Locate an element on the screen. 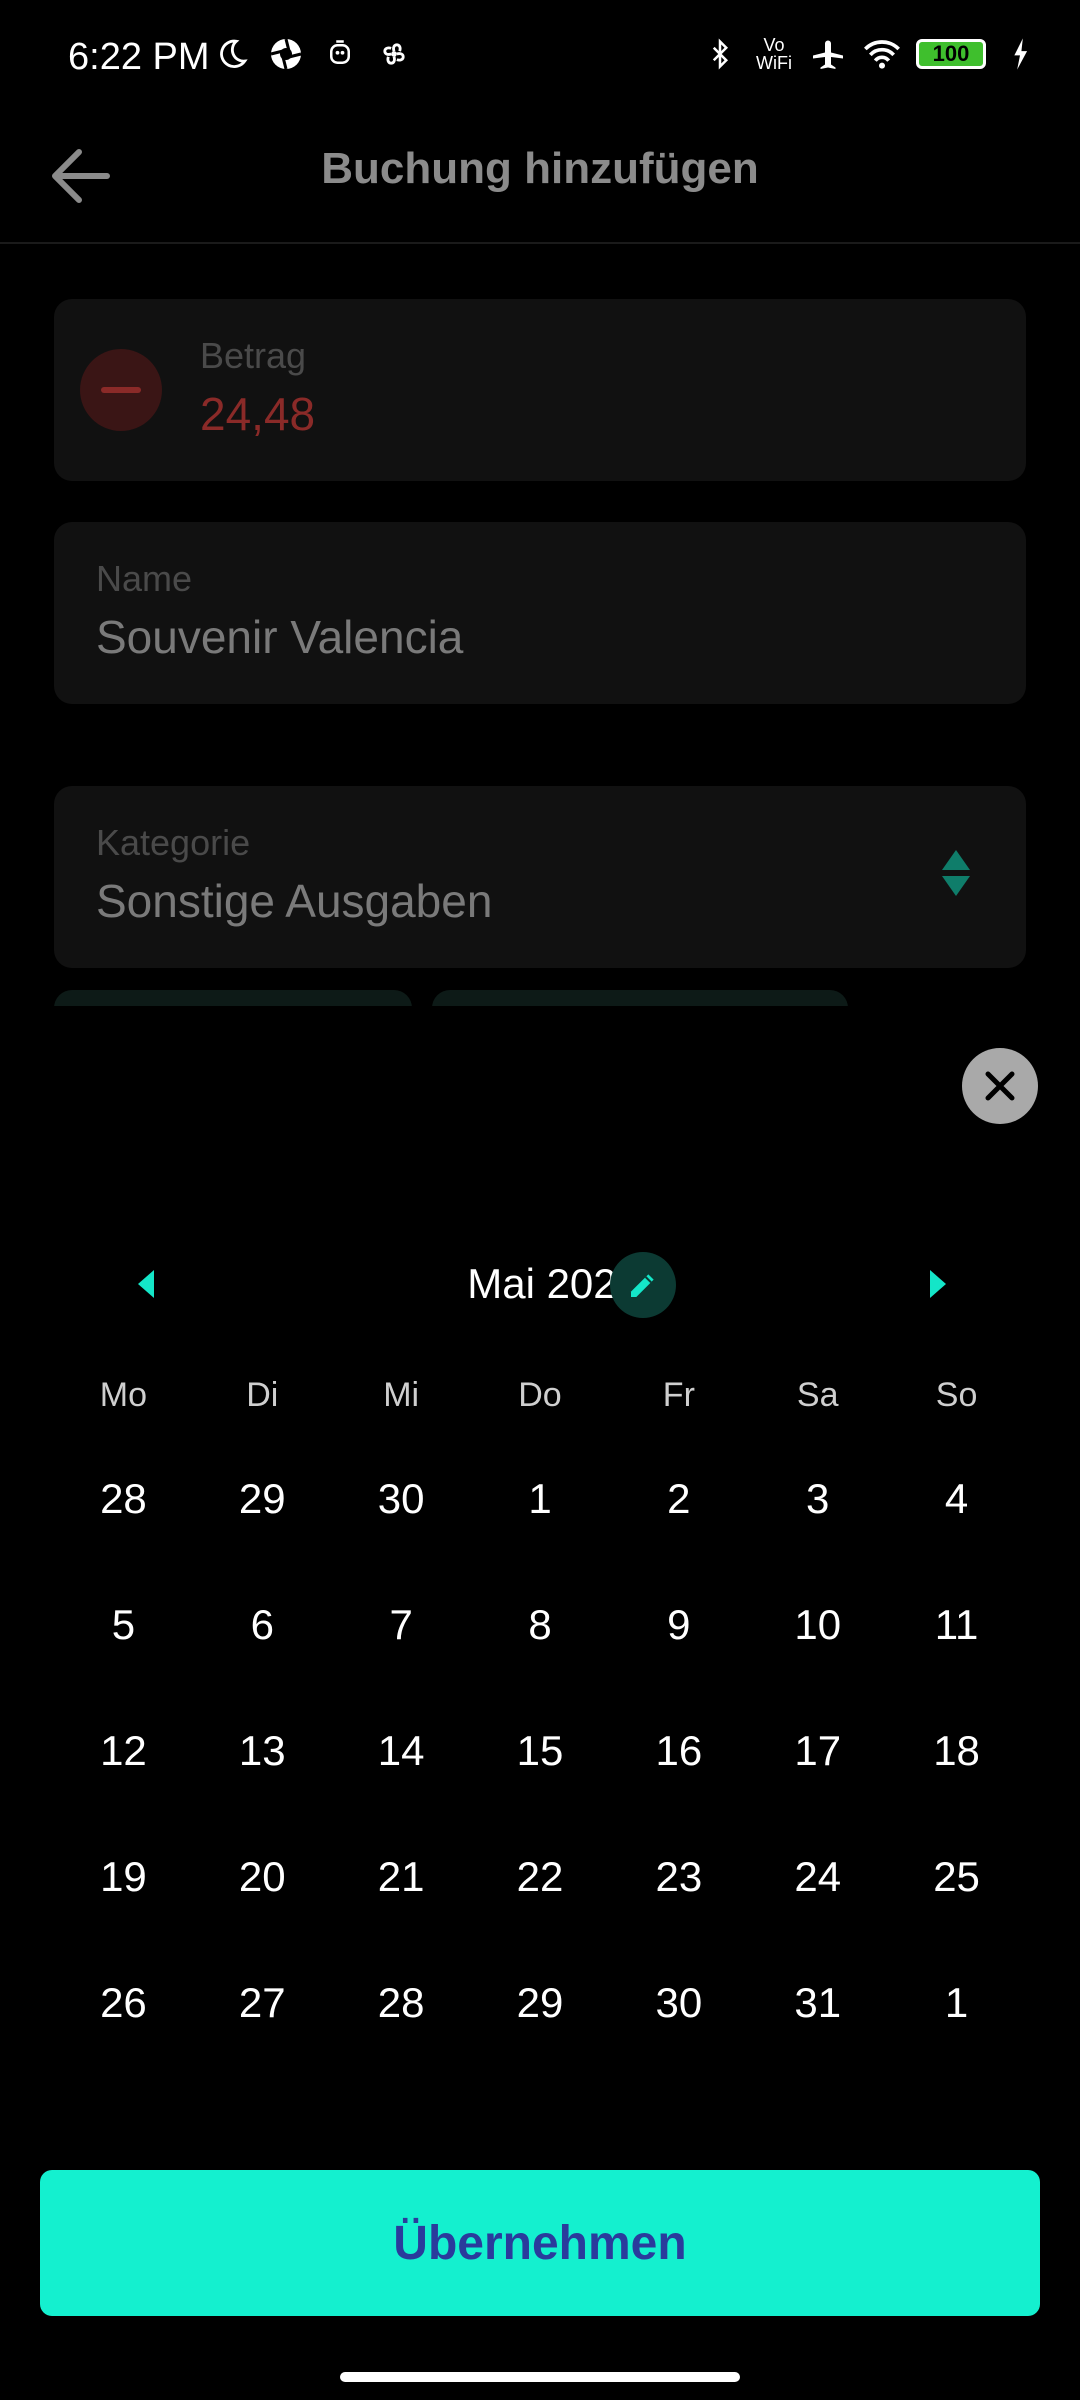 The width and height of the screenshot is (1080, 2400). sort-arrows-icon is located at coordinates (956, 873).